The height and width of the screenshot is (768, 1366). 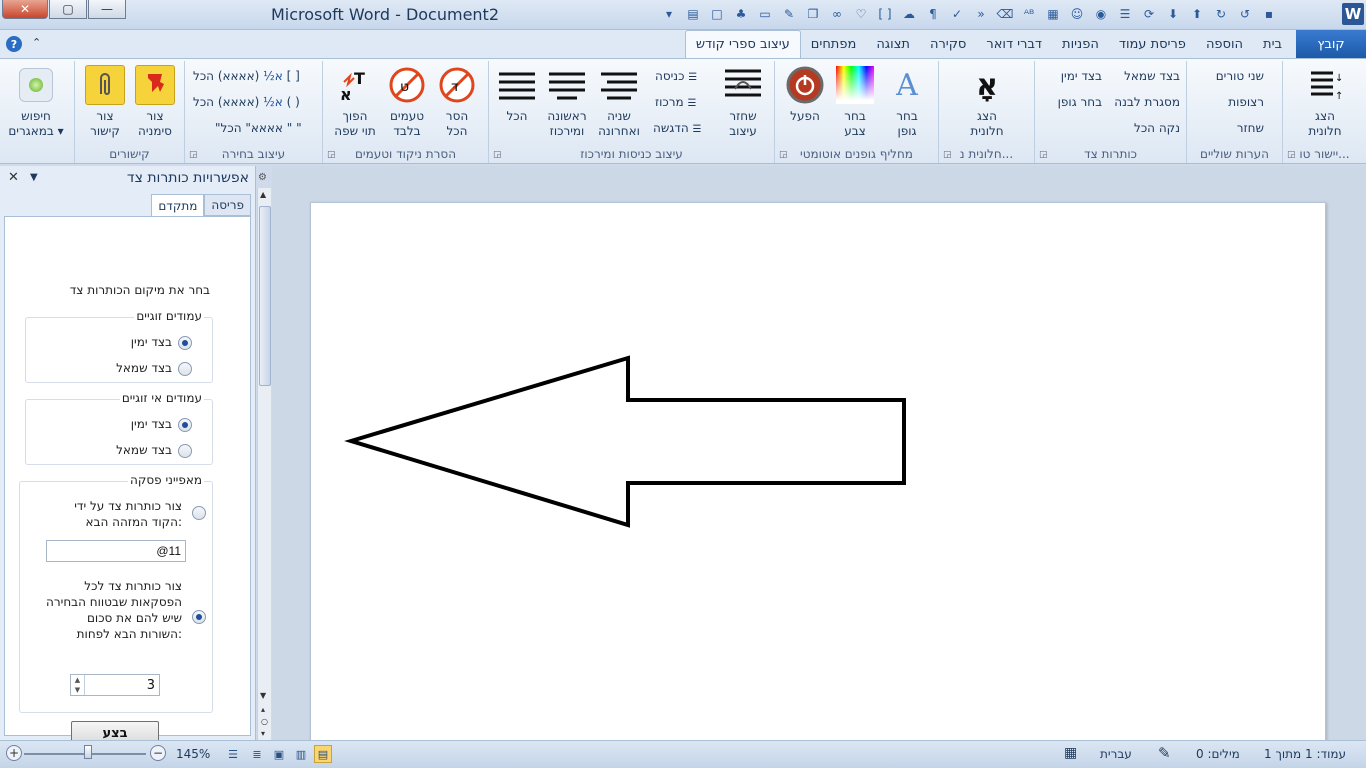 I want to click on globe-icon: ◉, so click(x=1101, y=14).